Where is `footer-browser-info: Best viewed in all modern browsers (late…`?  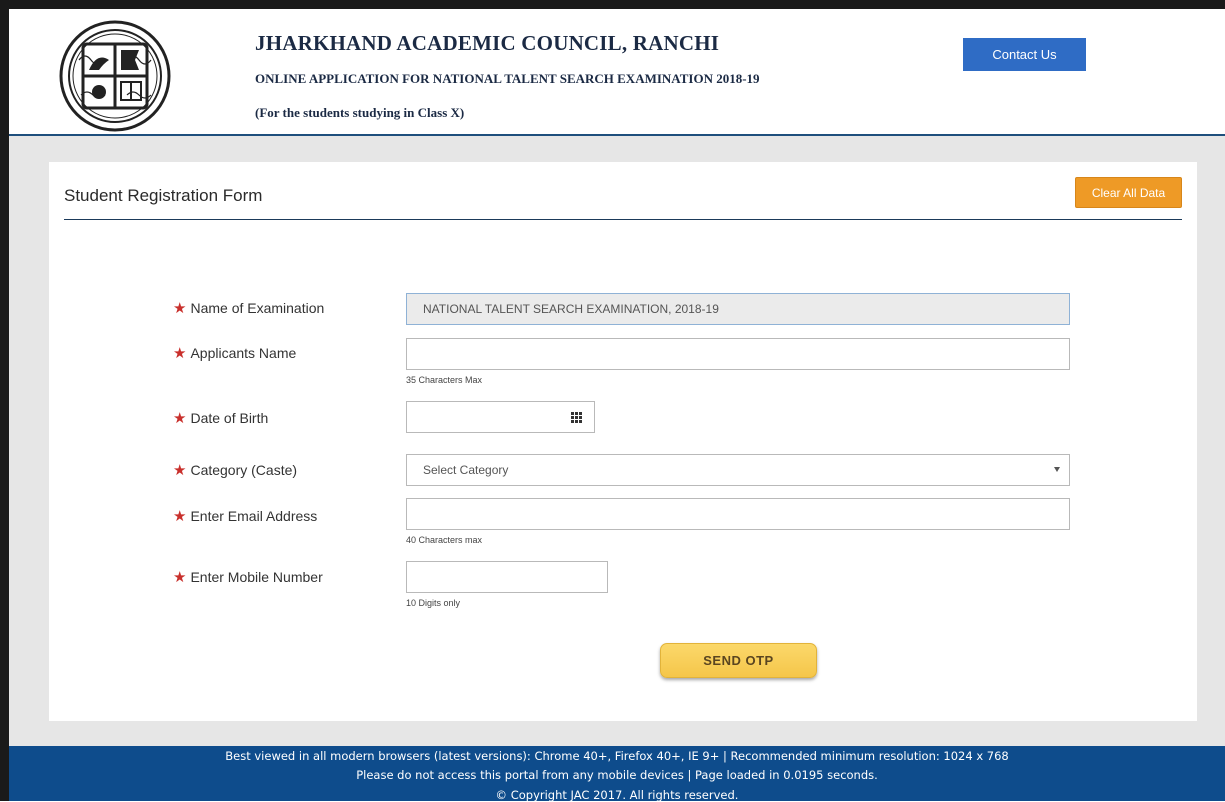
footer-browser-info: Best viewed in all modern browsers (late… is located at coordinates (617, 756).